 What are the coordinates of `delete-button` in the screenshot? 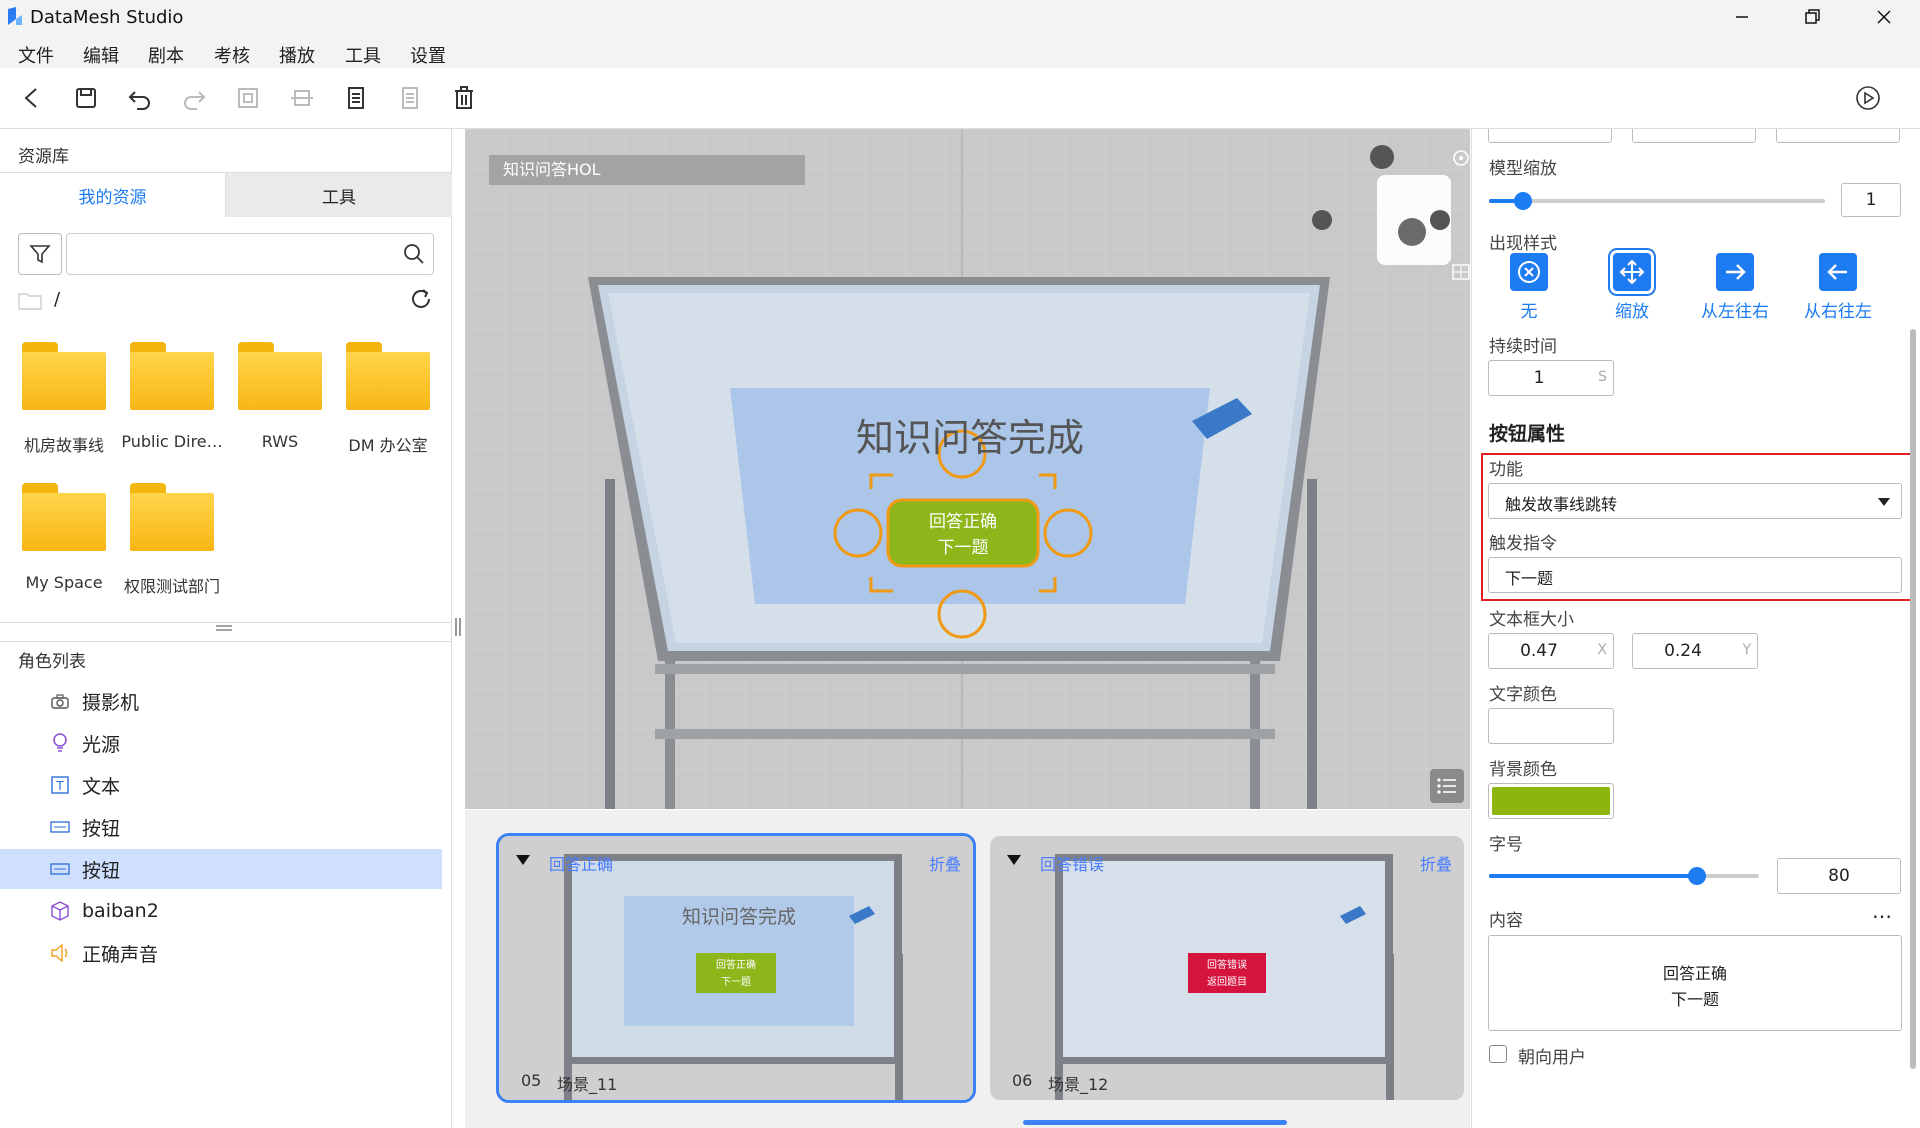 It's located at (464, 98).